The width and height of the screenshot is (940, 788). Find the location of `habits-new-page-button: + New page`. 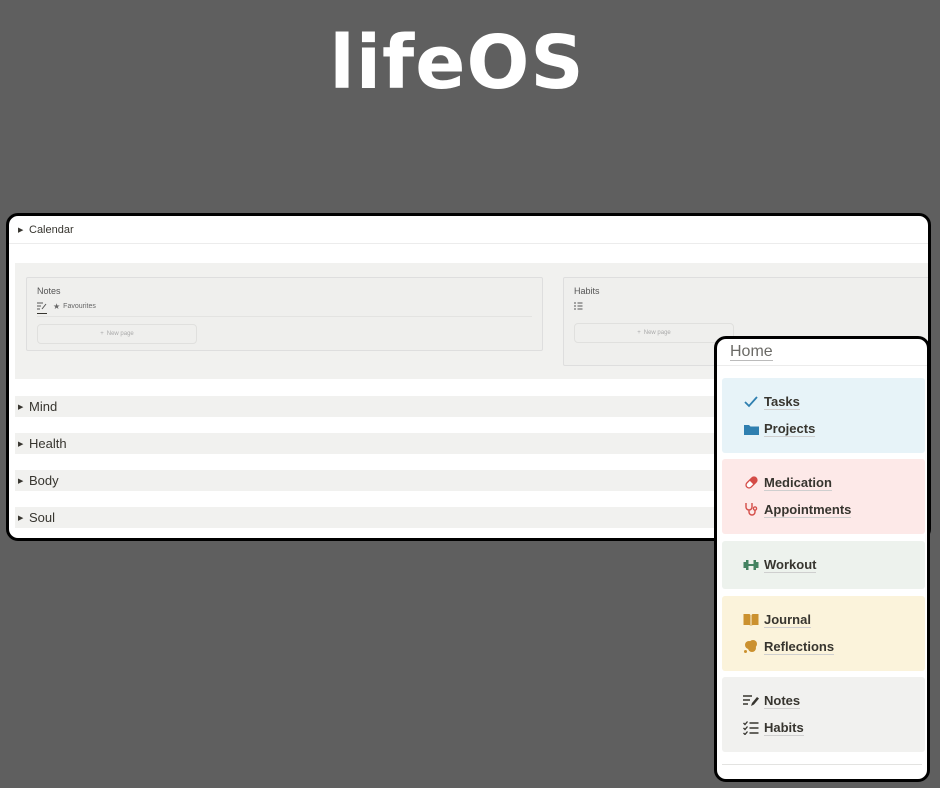

habits-new-page-button: + New page is located at coordinates (654, 333).